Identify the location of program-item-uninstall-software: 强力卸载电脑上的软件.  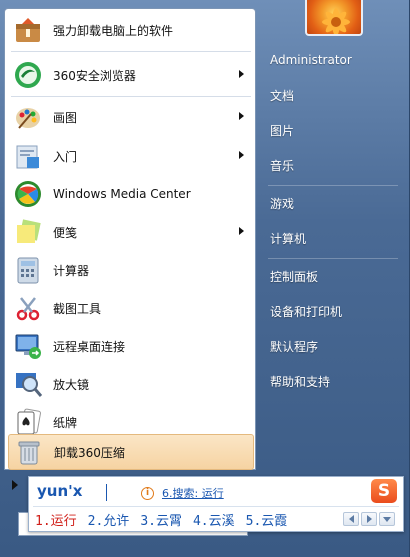
(131, 30).